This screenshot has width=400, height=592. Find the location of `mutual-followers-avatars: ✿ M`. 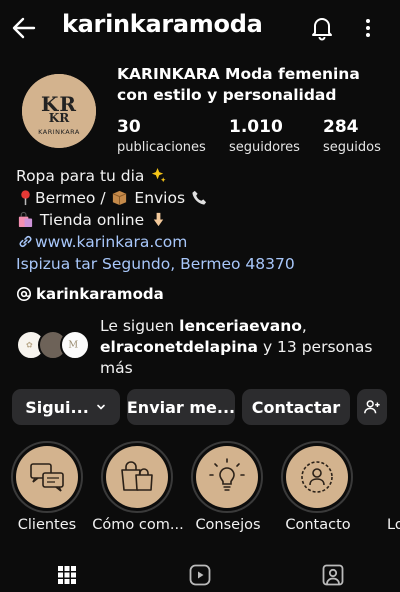

mutual-followers-avatars: ✿ M is located at coordinates (56, 345).